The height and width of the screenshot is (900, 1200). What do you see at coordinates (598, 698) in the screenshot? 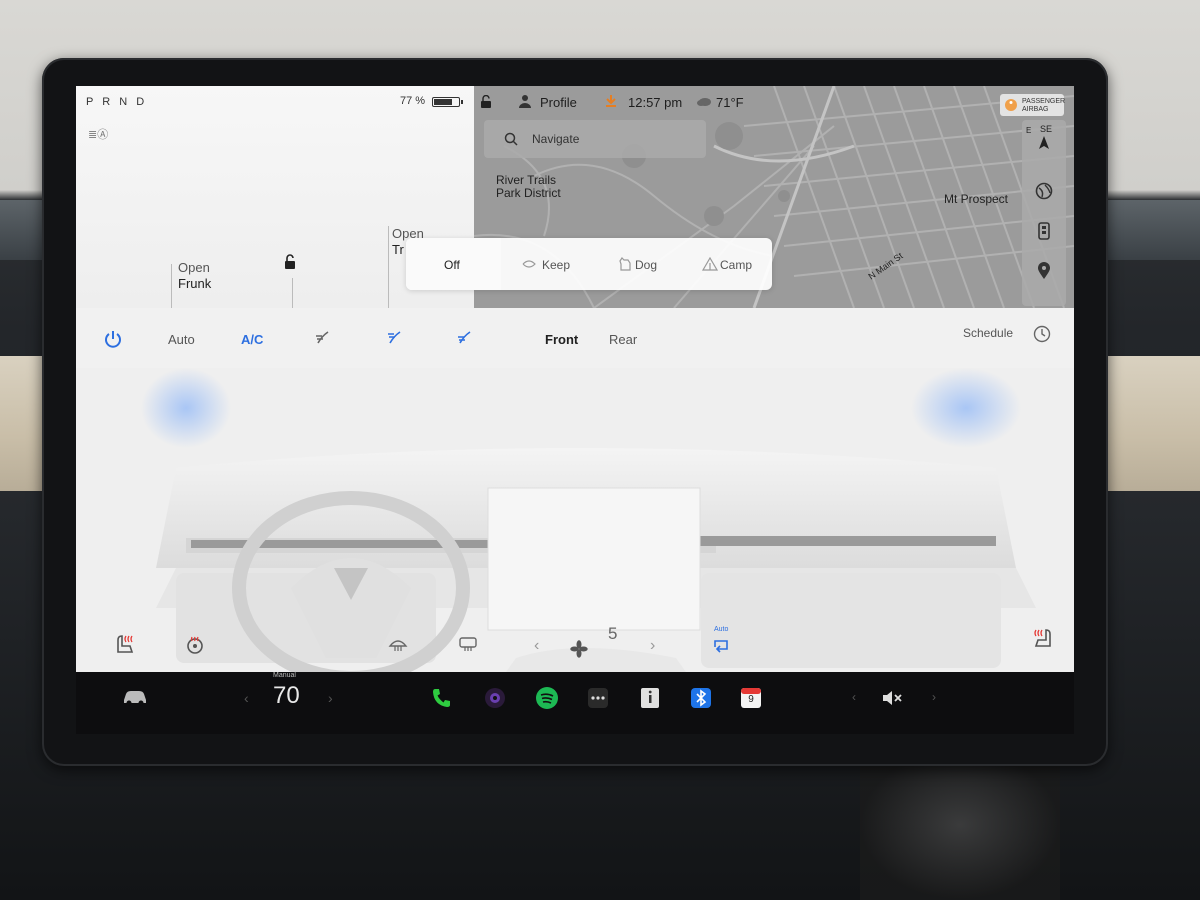
I see `more-apps-icon` at bounding box center [598, 698].